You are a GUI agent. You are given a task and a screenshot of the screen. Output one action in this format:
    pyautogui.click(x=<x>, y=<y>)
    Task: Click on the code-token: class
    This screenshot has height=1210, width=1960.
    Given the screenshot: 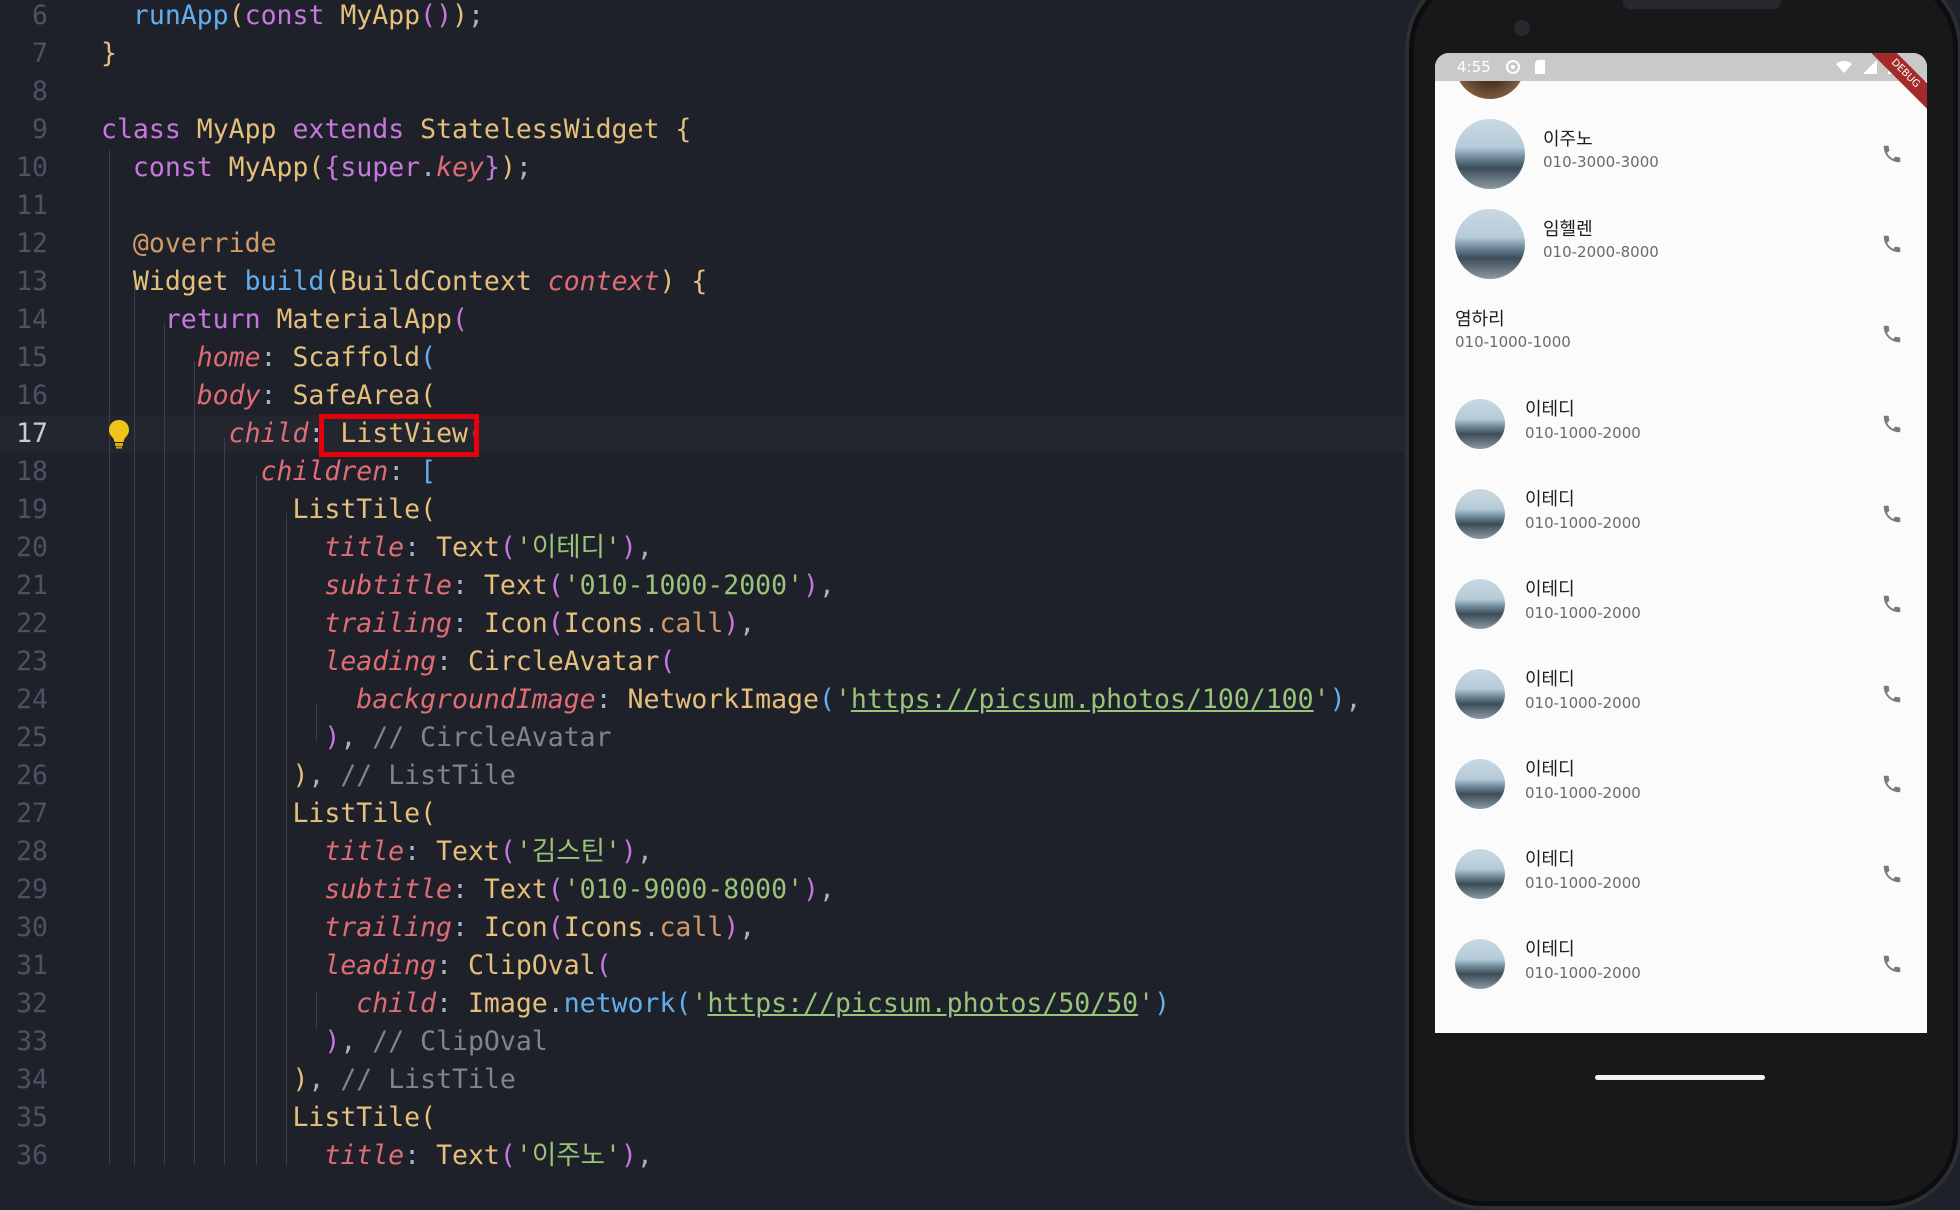 What is the action you would take?
    pyautogui.click(x=149, y=129)
    